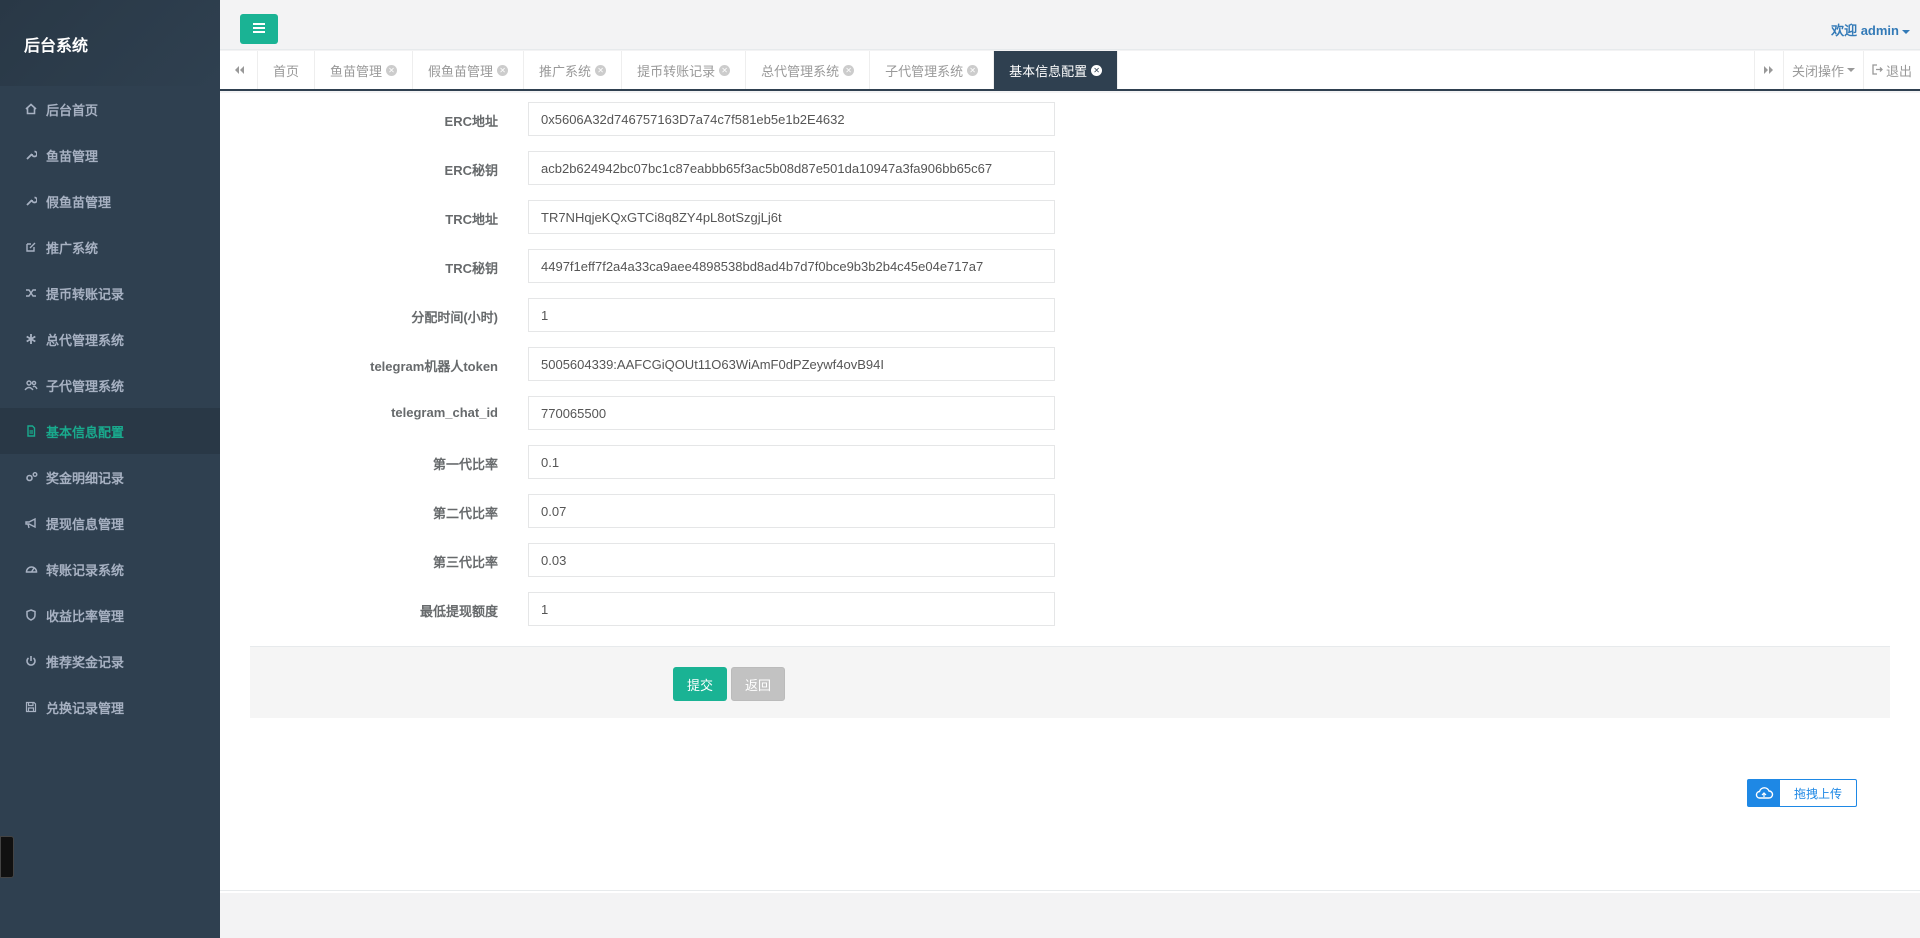 The height and width of the screenshot is (938, 1920). Describe the element at coordinates (1070, 682) in the screenshot. I see `form-actions: 提交 返回` at that location.